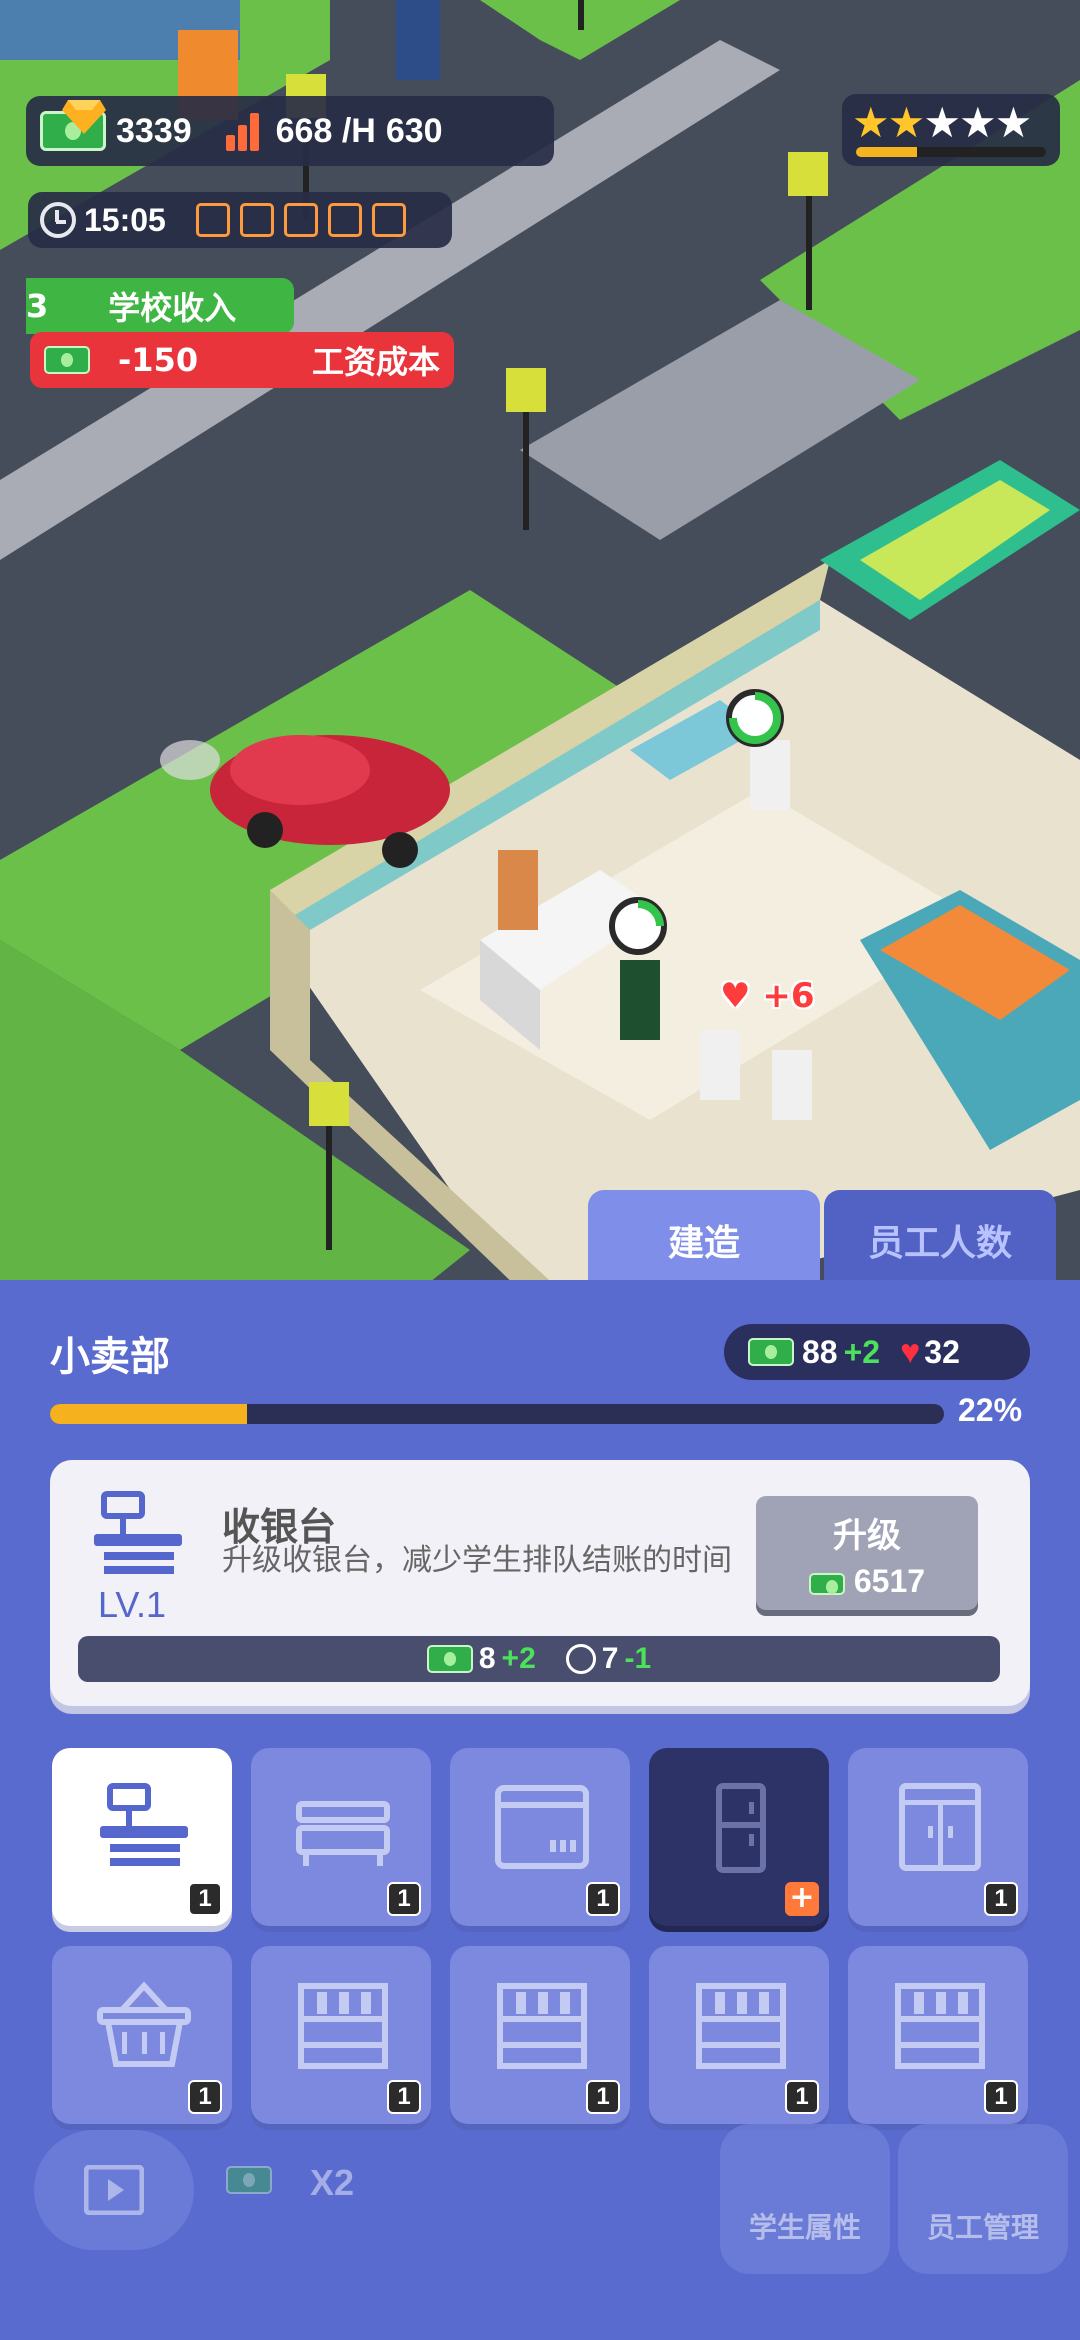 Image resolution: width=1080 pixels, height=2340 pixels. What do you see at coordinates (245, 131) in the screenshot?
I see `income-rate-icon` at bounding box center [245, 131].